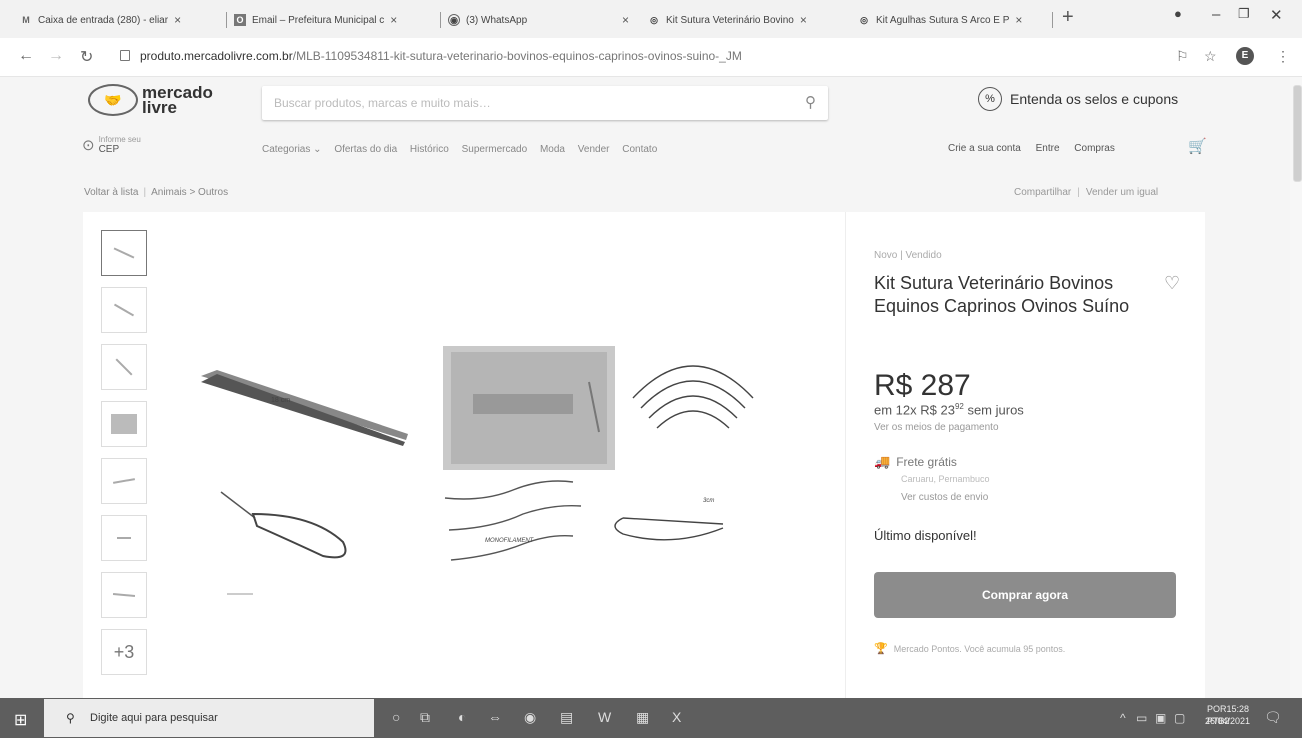 This screenshot has height=738, width=1302. What do you see at coordinates (1197, 146) in the screenshot?
I see `cart-icon: 🛒` at bounding box center [1197, 146].